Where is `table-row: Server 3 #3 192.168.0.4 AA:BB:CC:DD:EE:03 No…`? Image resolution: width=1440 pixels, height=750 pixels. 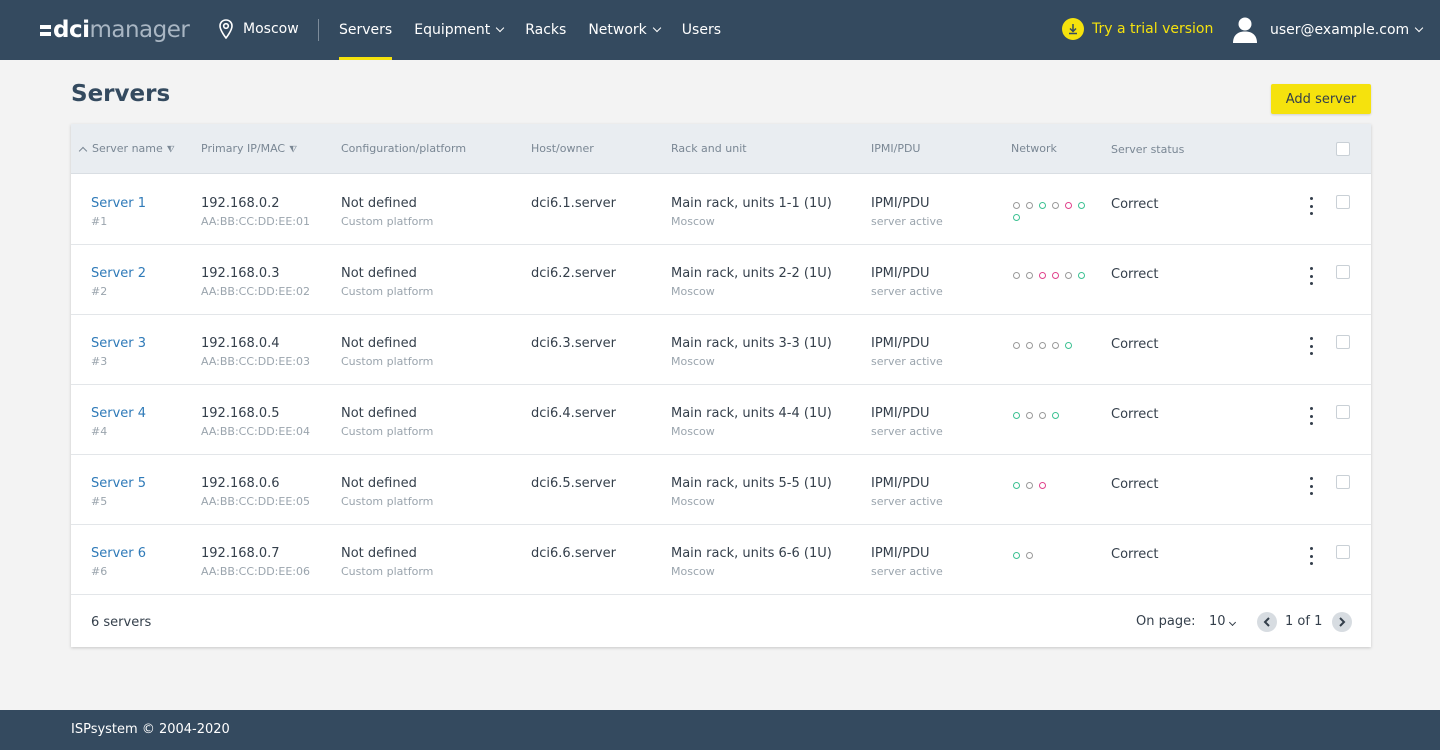 table-row: Server 3 #3 192.168.0.4 AA:BB:CC:DD:EE:03 No… is located at coordinates (721, 350).